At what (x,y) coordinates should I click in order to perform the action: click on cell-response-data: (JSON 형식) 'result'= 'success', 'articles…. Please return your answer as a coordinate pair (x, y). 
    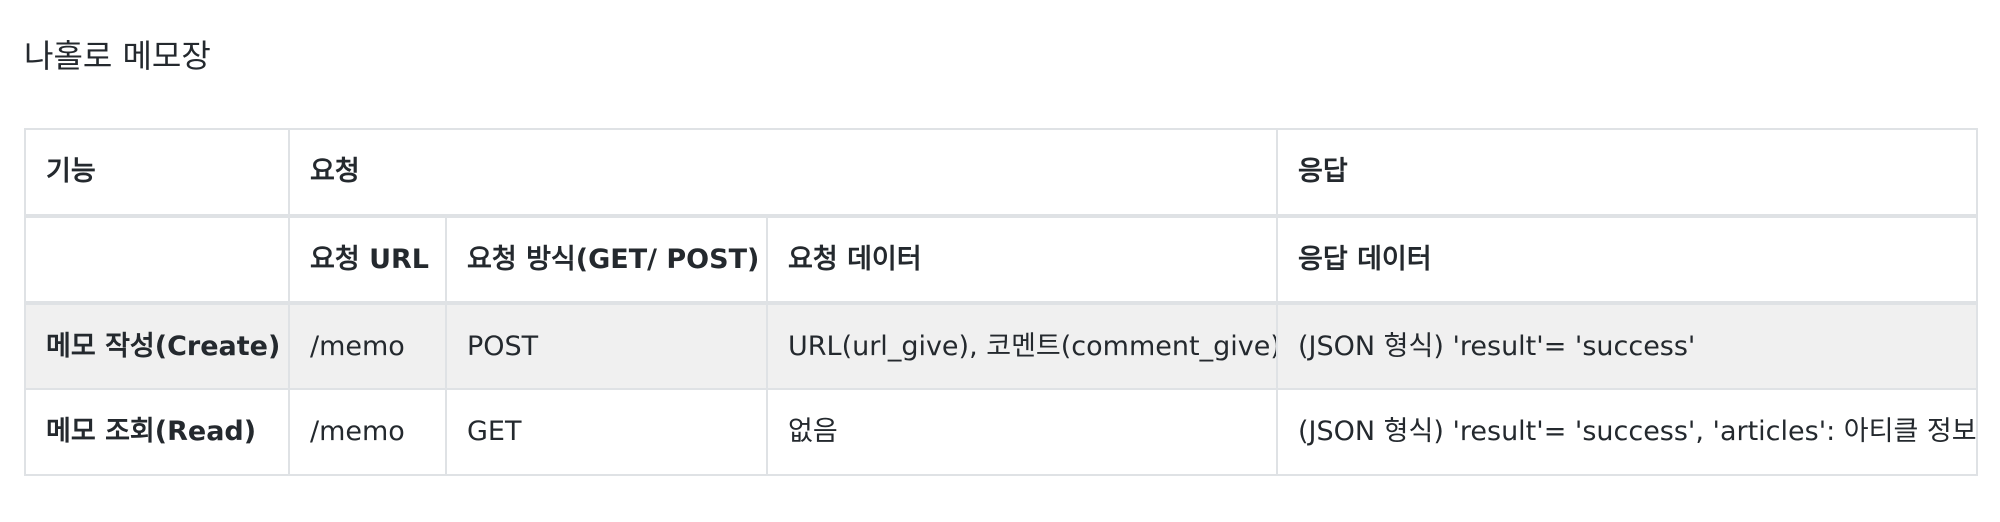
    Looking at the image, I should click on (1627, 432).